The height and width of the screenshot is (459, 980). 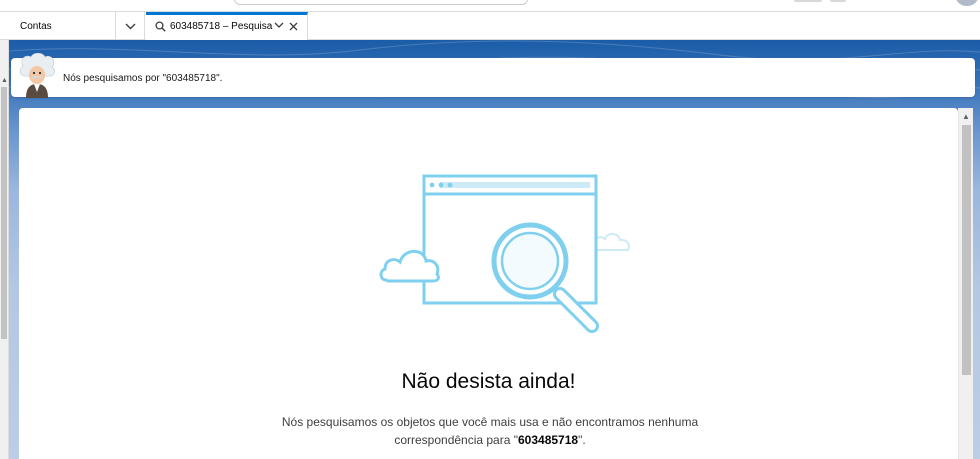 What do you see at coordinates (582, 440) in the screenshot?
I see `description-suffix: ".` at bounding box center [582, 440].